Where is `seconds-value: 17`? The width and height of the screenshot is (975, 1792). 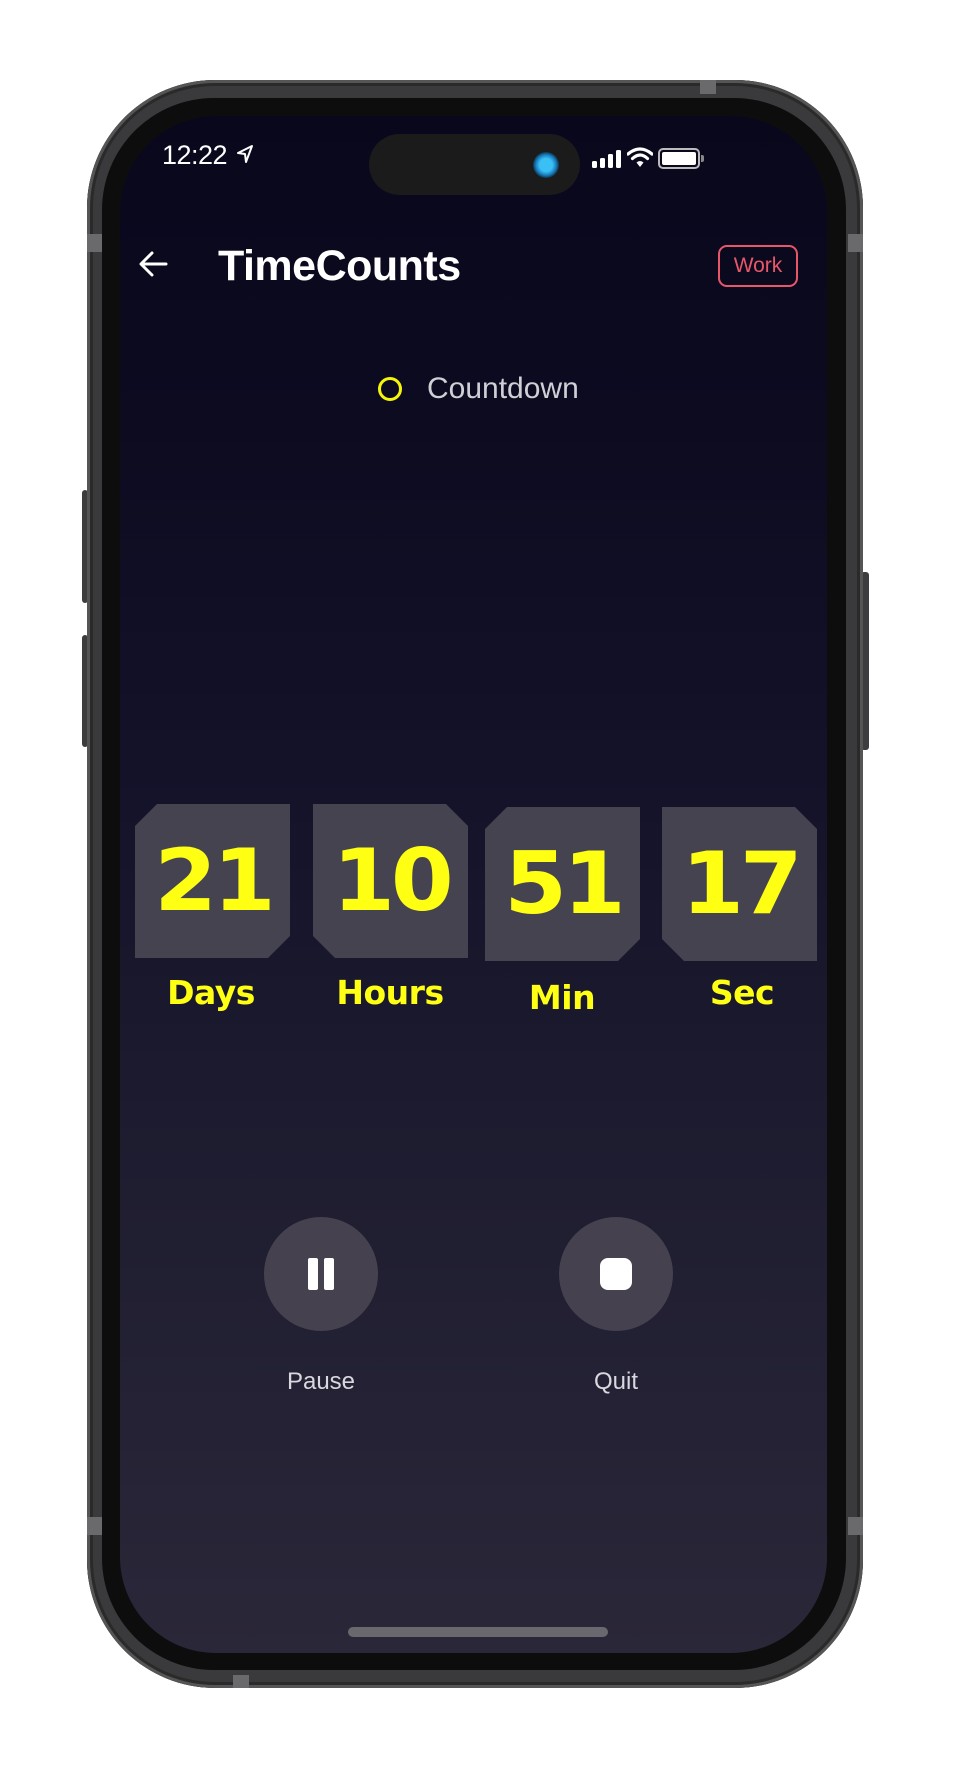 seconds-value: 17 is located at coordinates (739, 884).